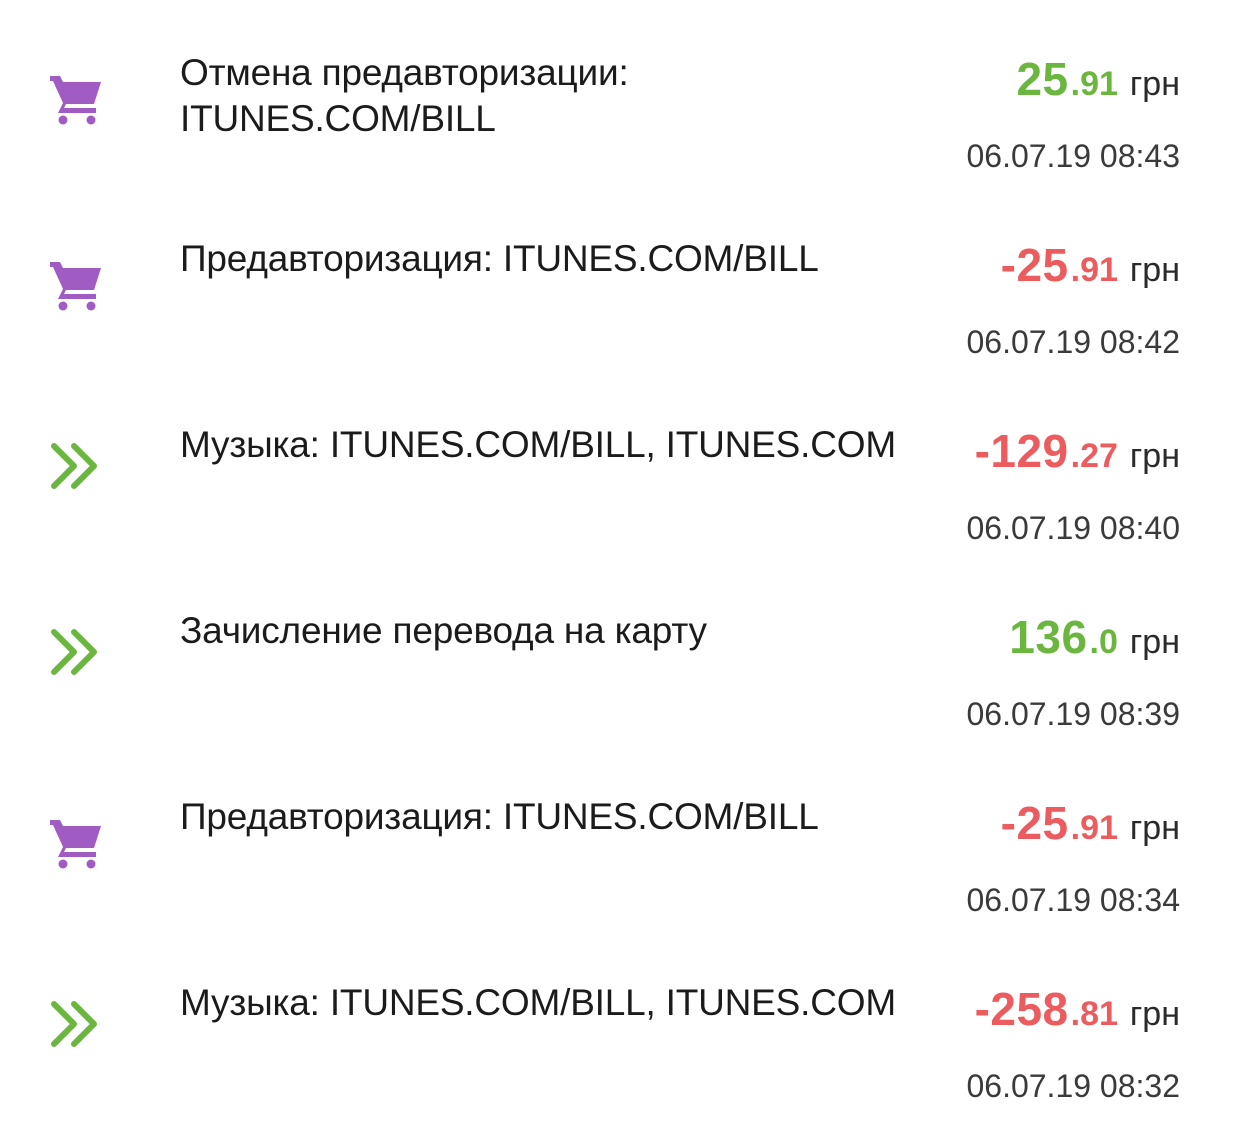 The width and height of the screenshot is (1242, 1145). I want to click on transaction-amount: 136.0 грн, so click(1094, 637).